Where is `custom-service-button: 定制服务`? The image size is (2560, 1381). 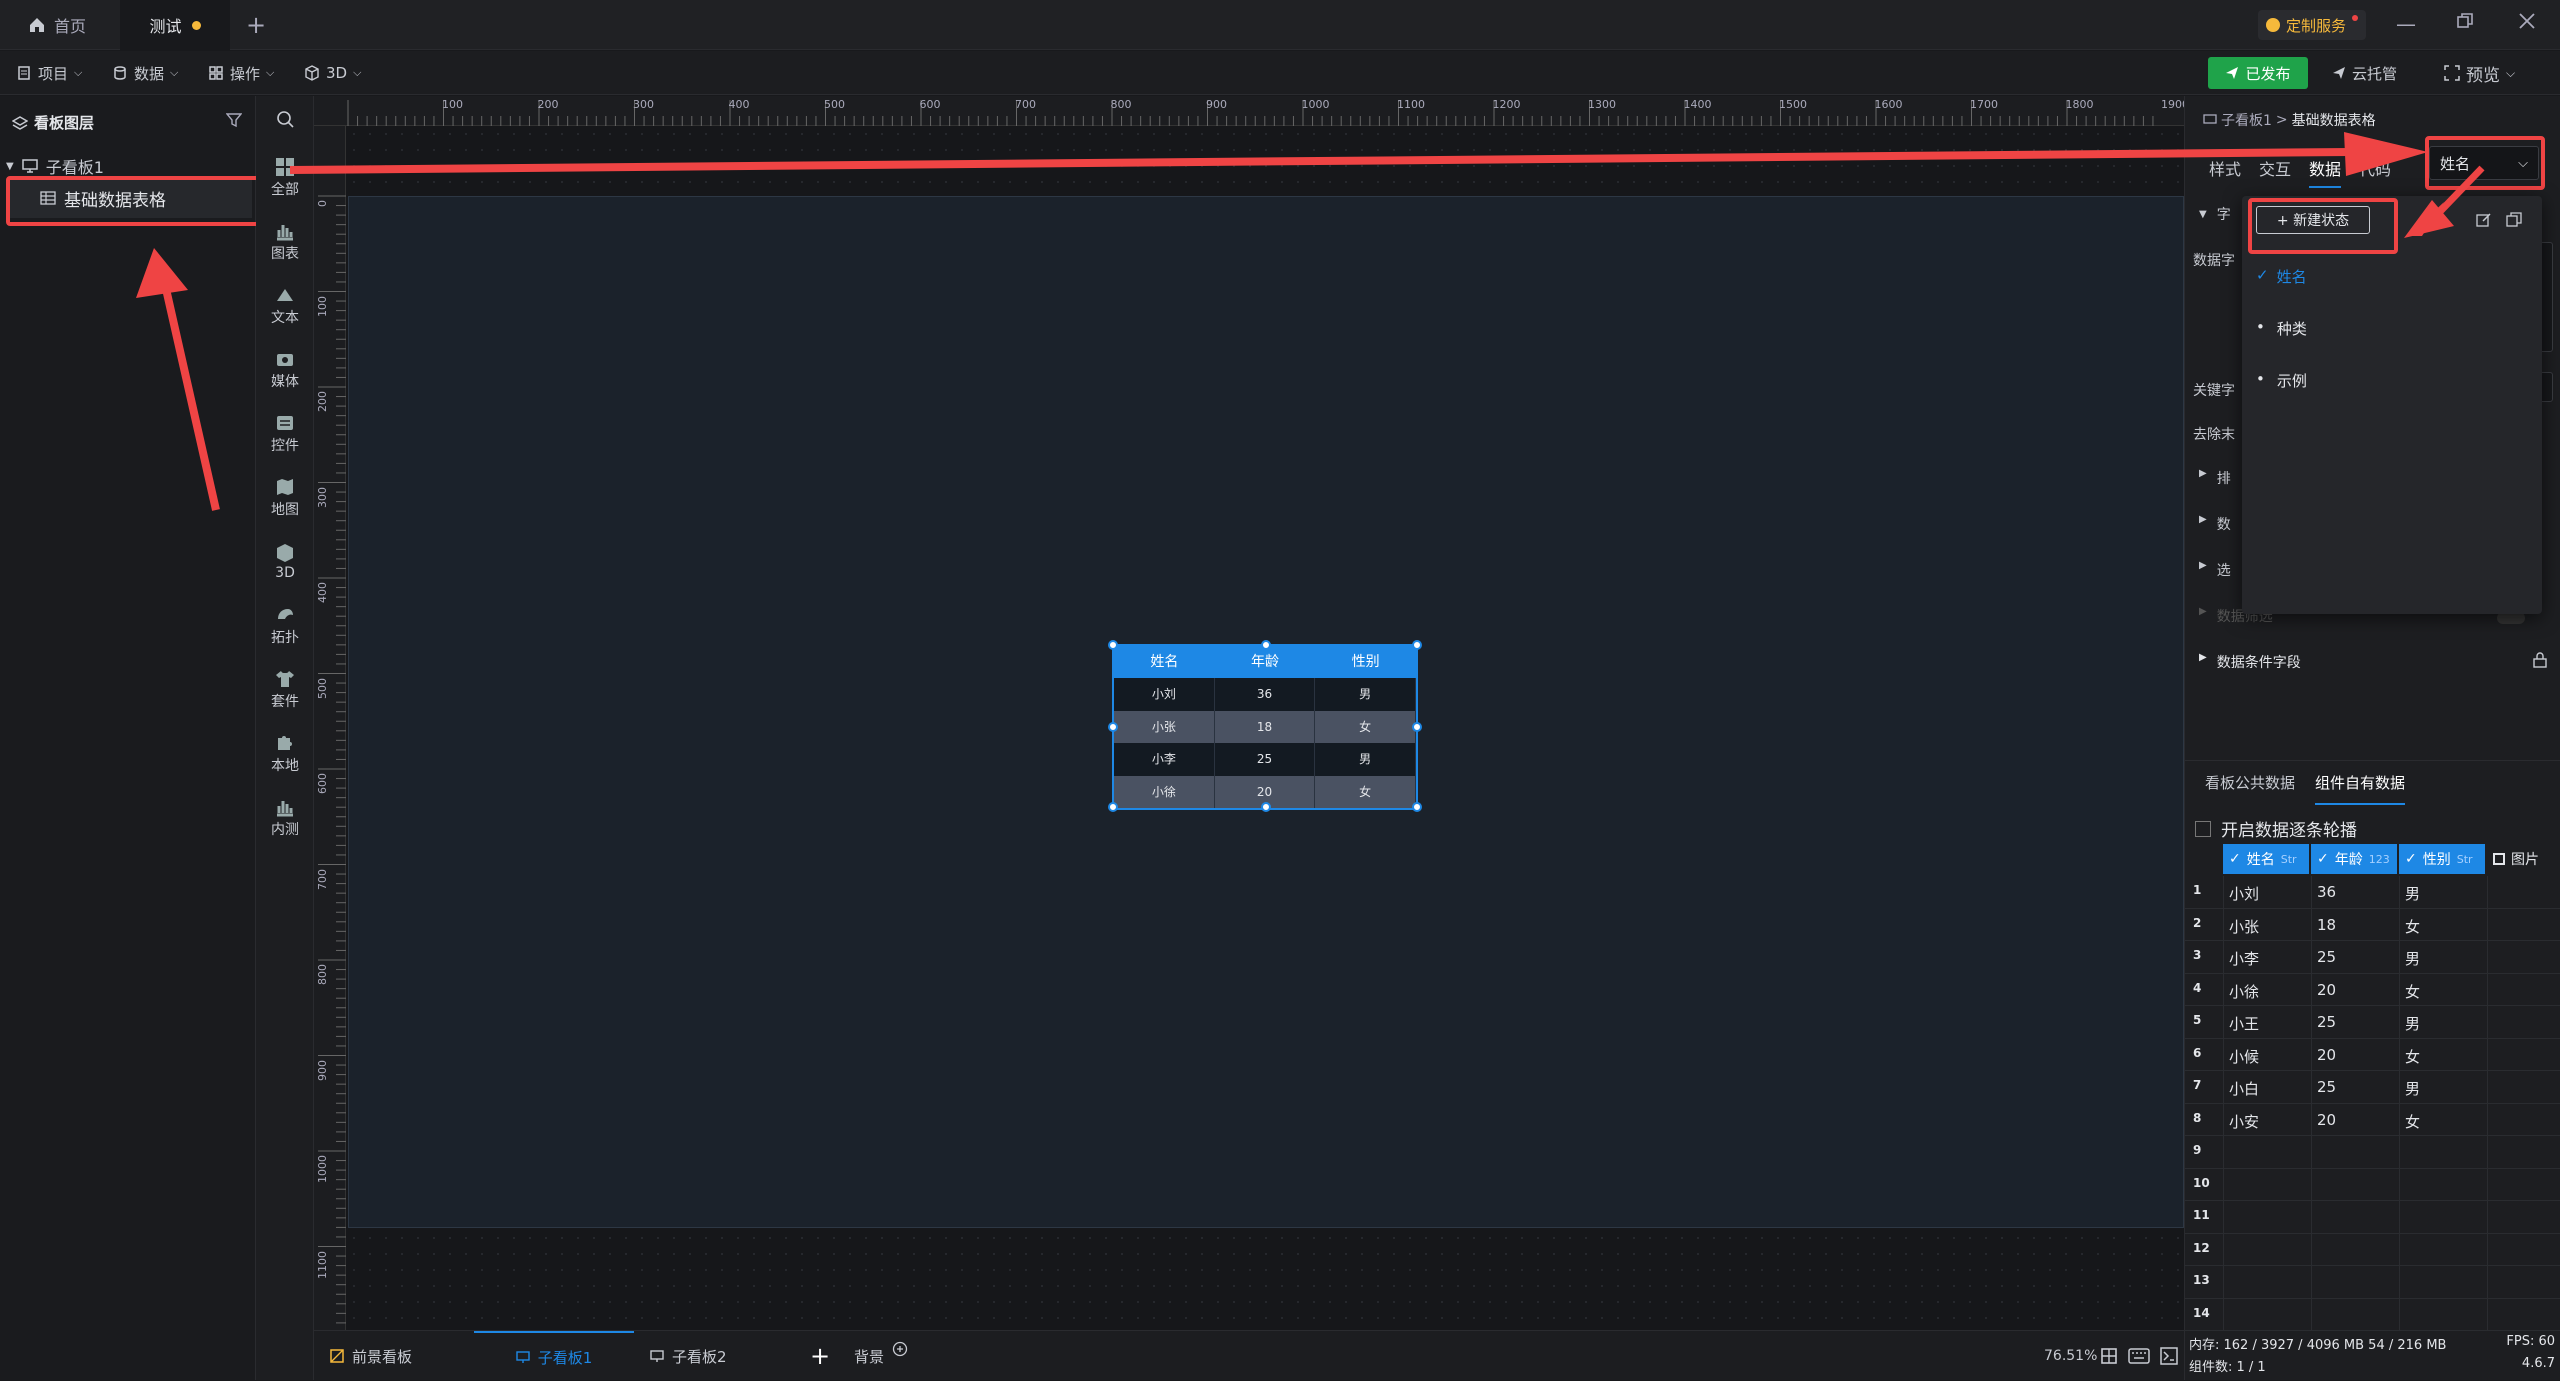
custom-service-button: 定制服务 is located at coordinates (2312, 25).